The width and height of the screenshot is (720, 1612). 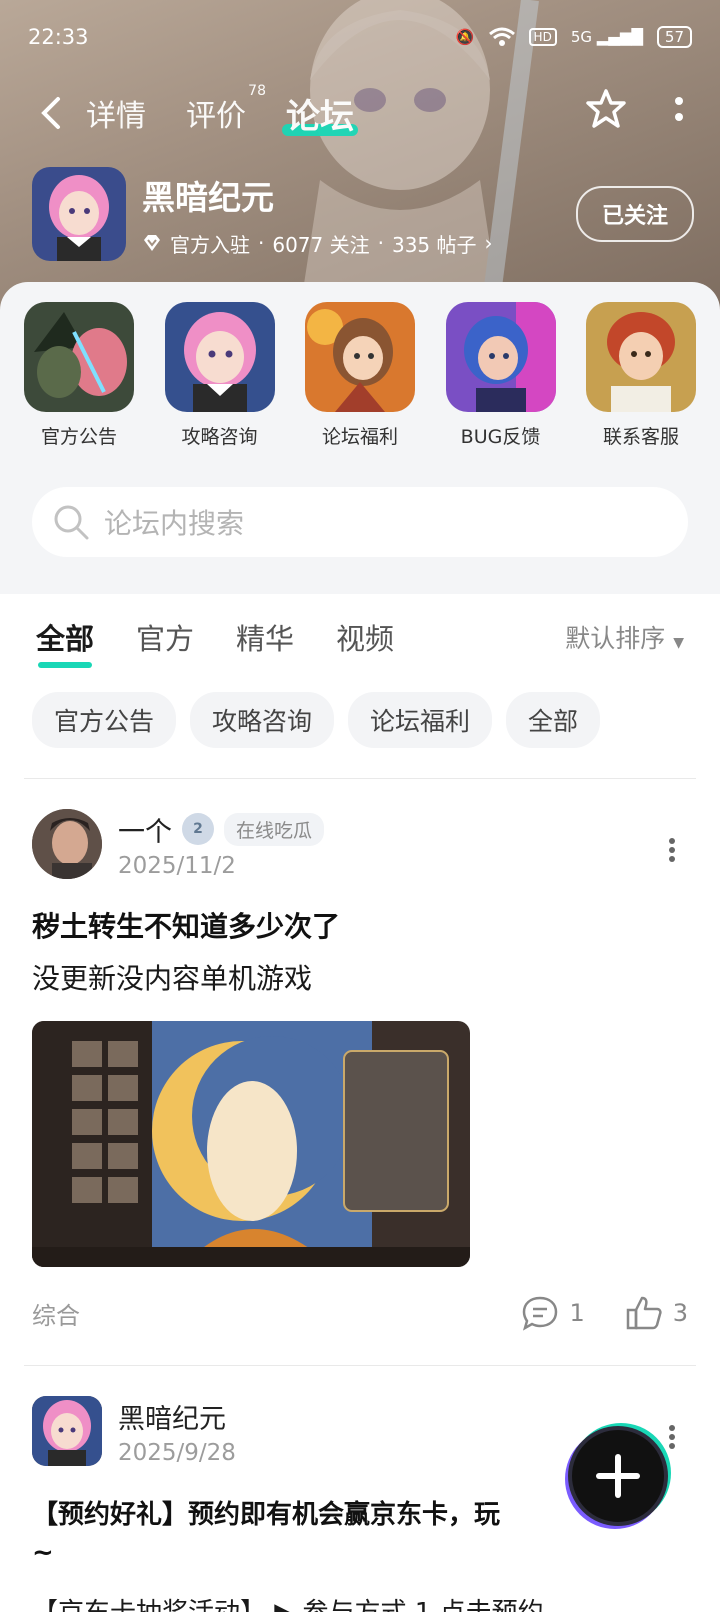 I want to click on tab-forum: 论坛, so click(x=320, y=113).